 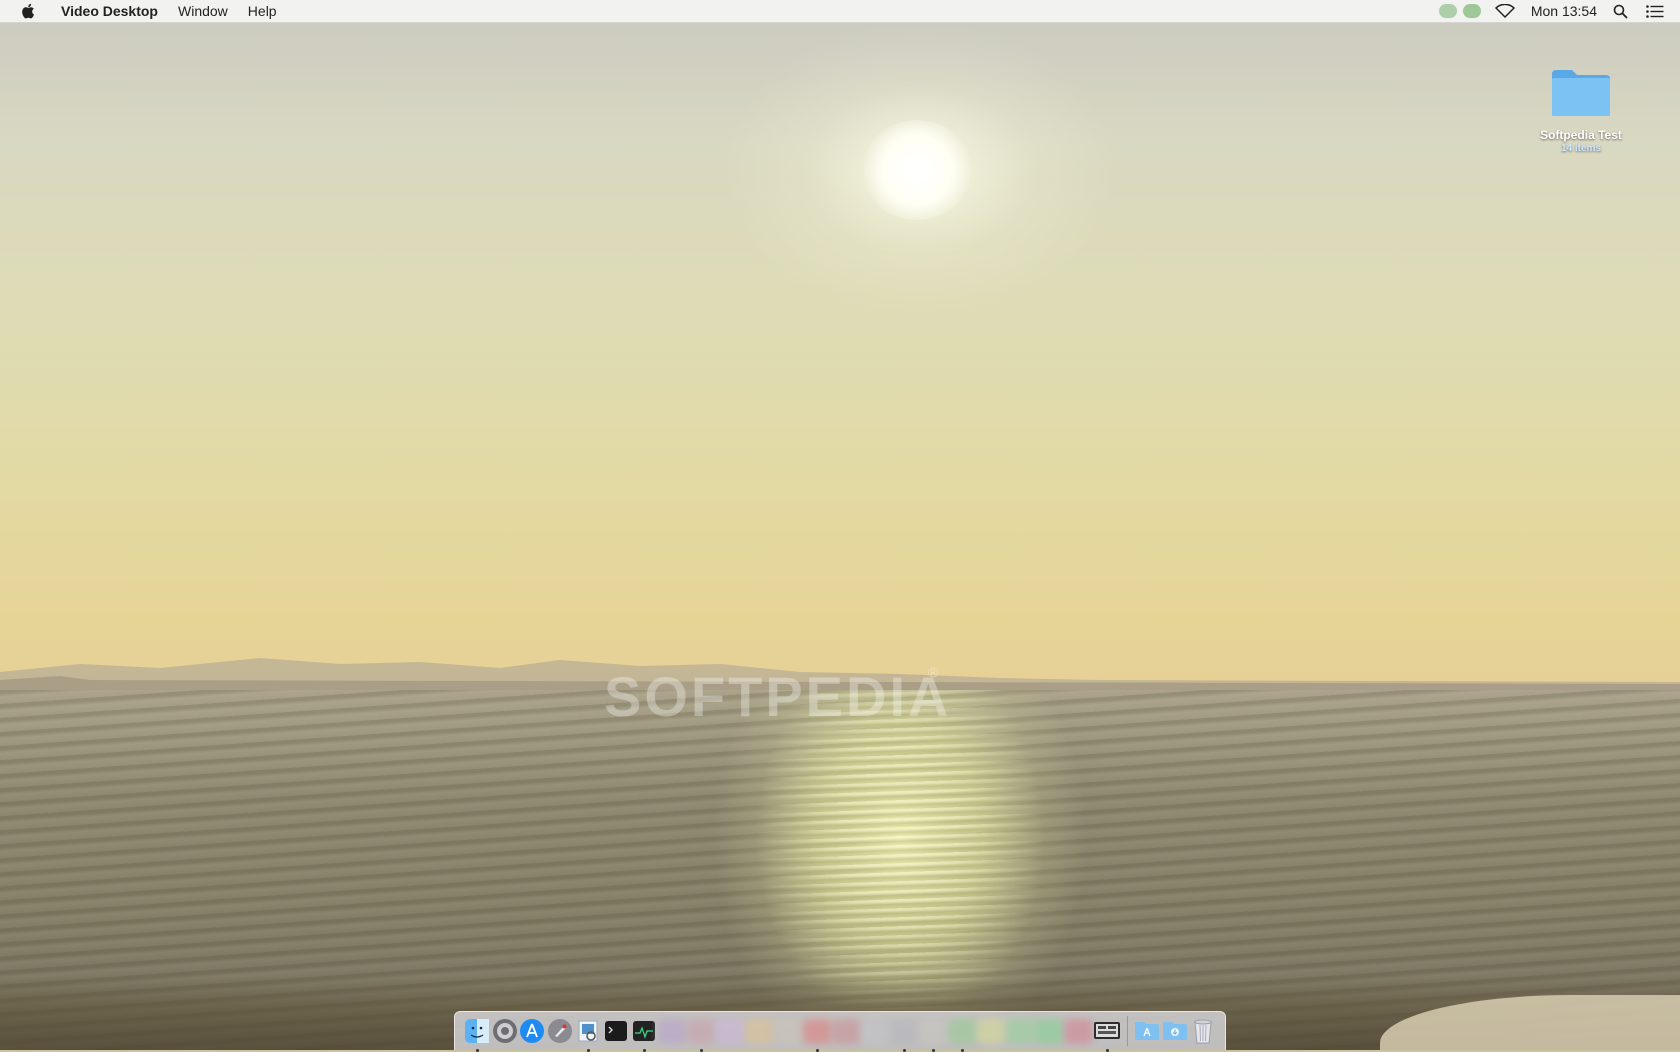 What do you see at coordinates (1620, 11) in the screenshot?
I see `spotlight-search-icon` at bounding box center [1620, 11].